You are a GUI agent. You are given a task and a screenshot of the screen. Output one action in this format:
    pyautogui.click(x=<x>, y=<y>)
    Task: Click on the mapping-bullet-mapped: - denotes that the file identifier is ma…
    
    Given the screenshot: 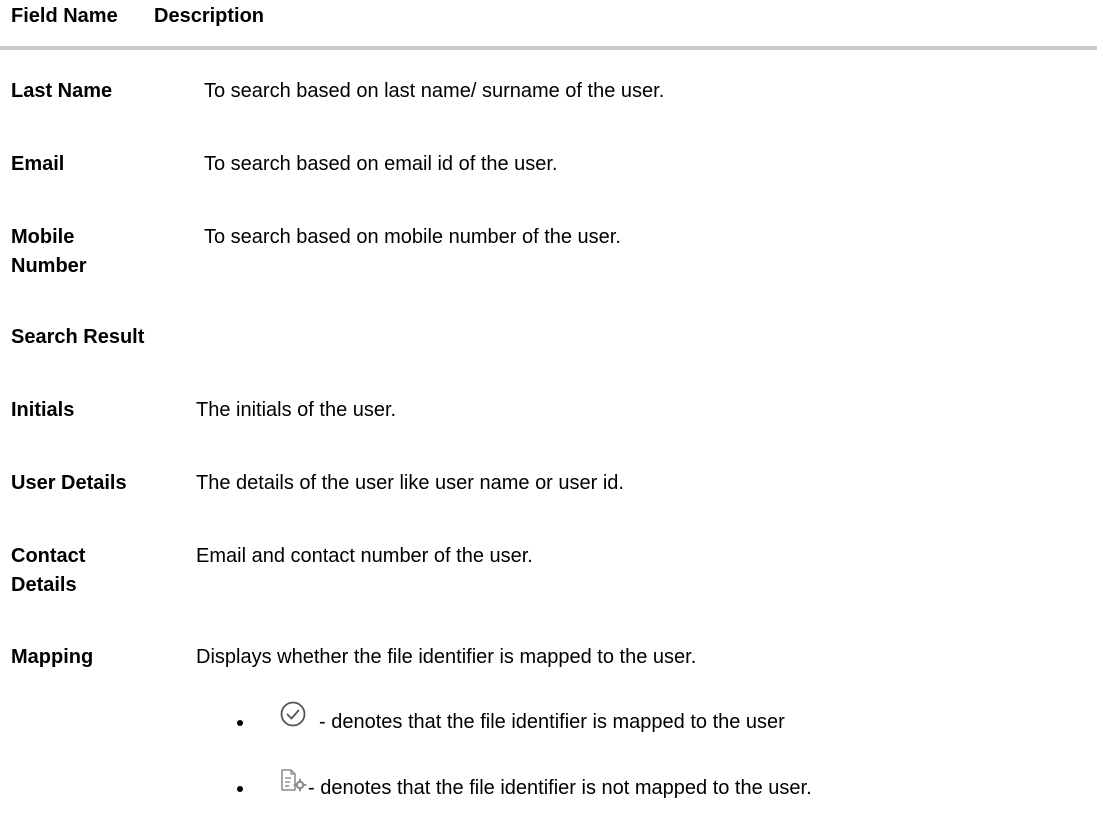 What is the action you would take?
    pyautogui.click(x=548, y=718)
    